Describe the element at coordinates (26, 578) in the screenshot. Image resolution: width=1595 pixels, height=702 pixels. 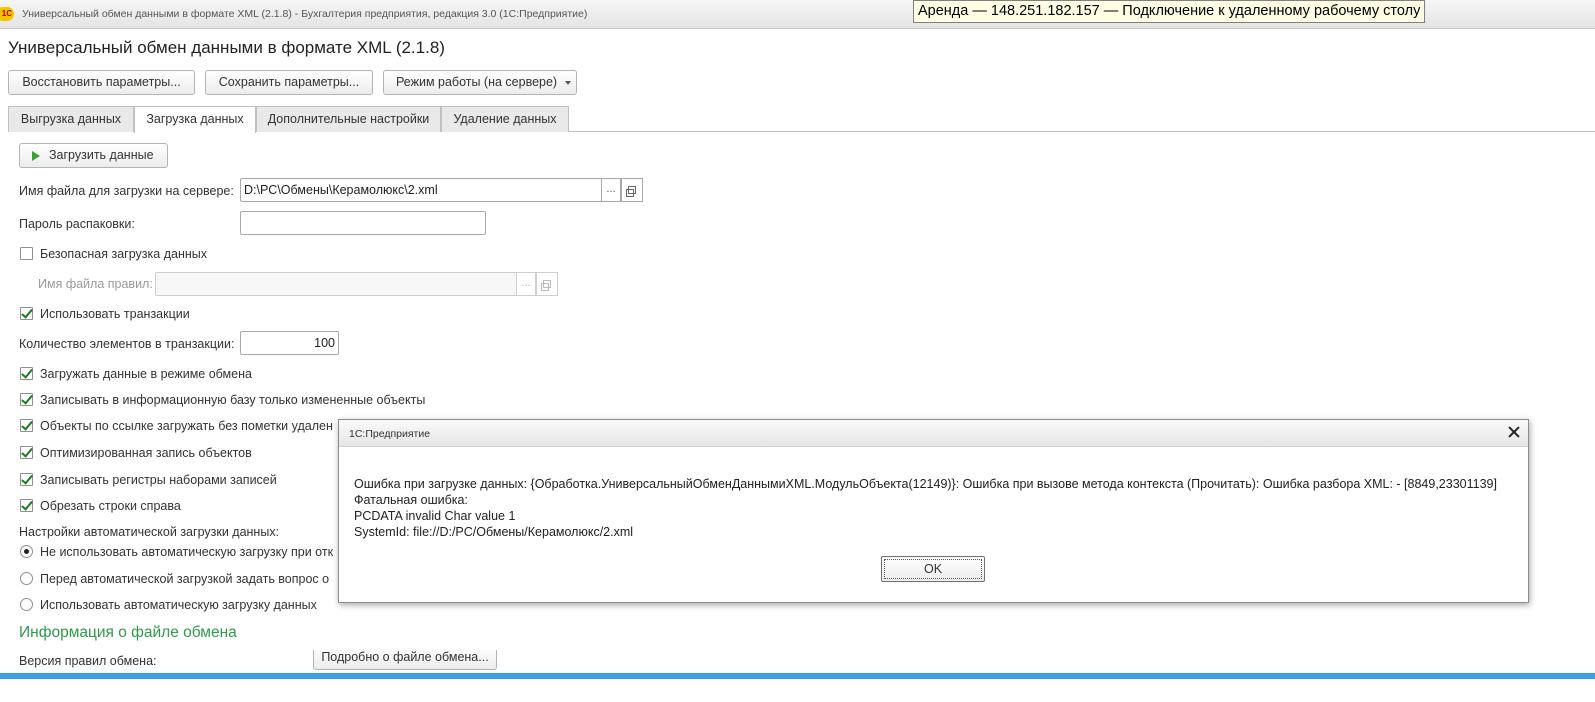
I see `auto-option-ask-radio` at that location.